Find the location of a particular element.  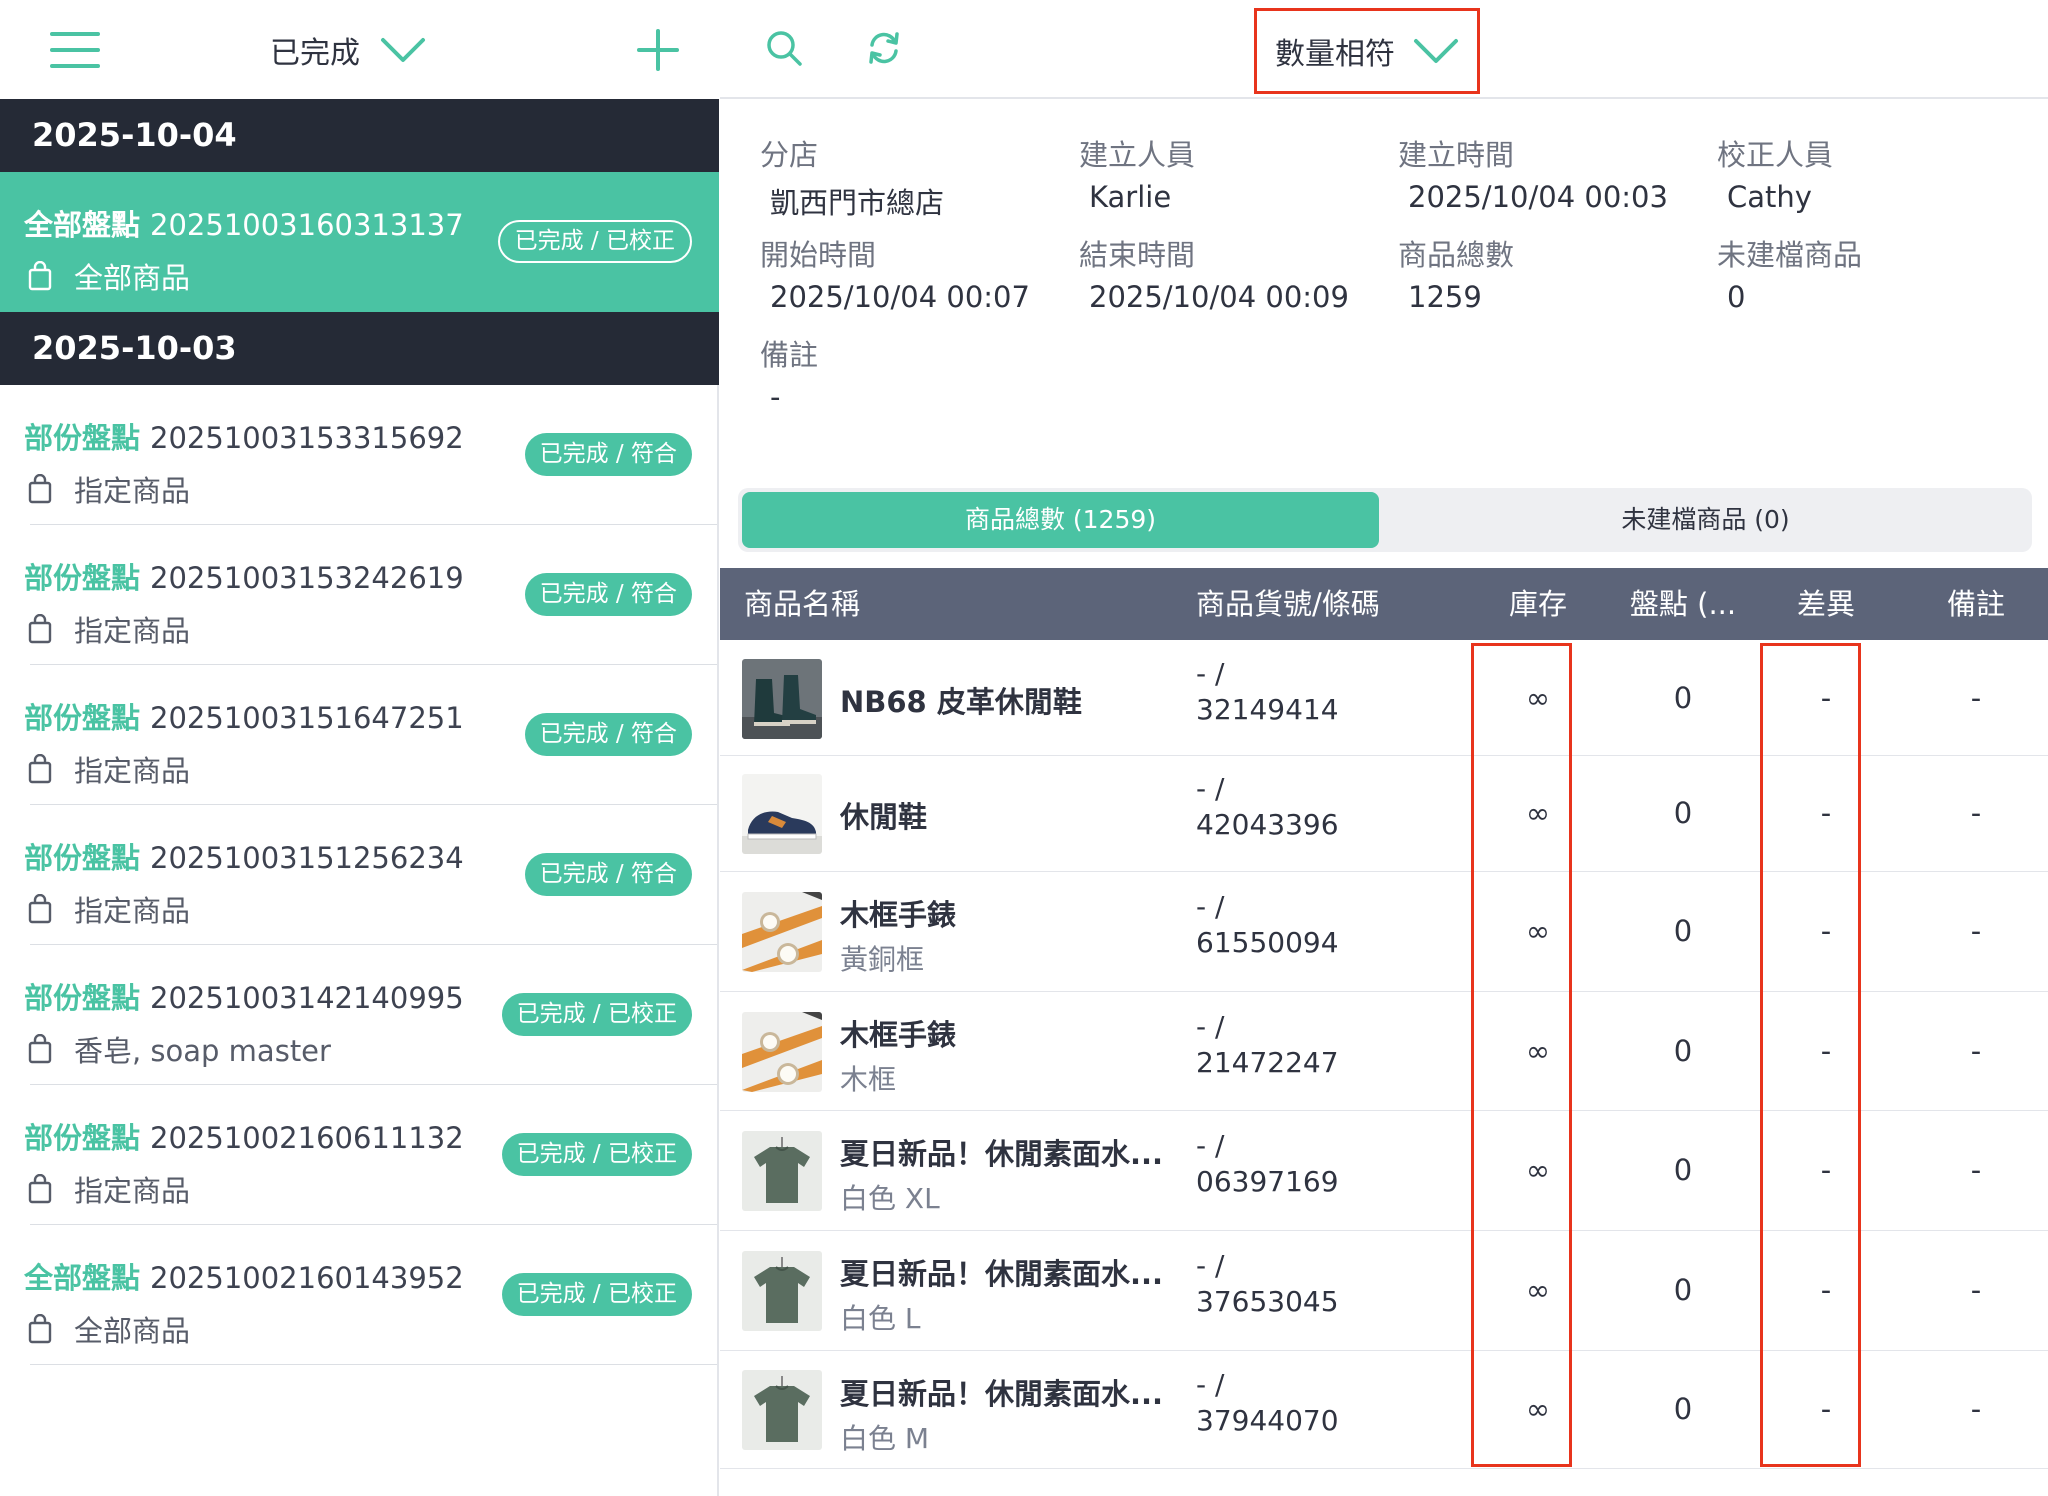

record-list-item: 全部盤點 20251002160143952 全部商品 已完成 / 已校正 is located at coordinates (359, 1295).